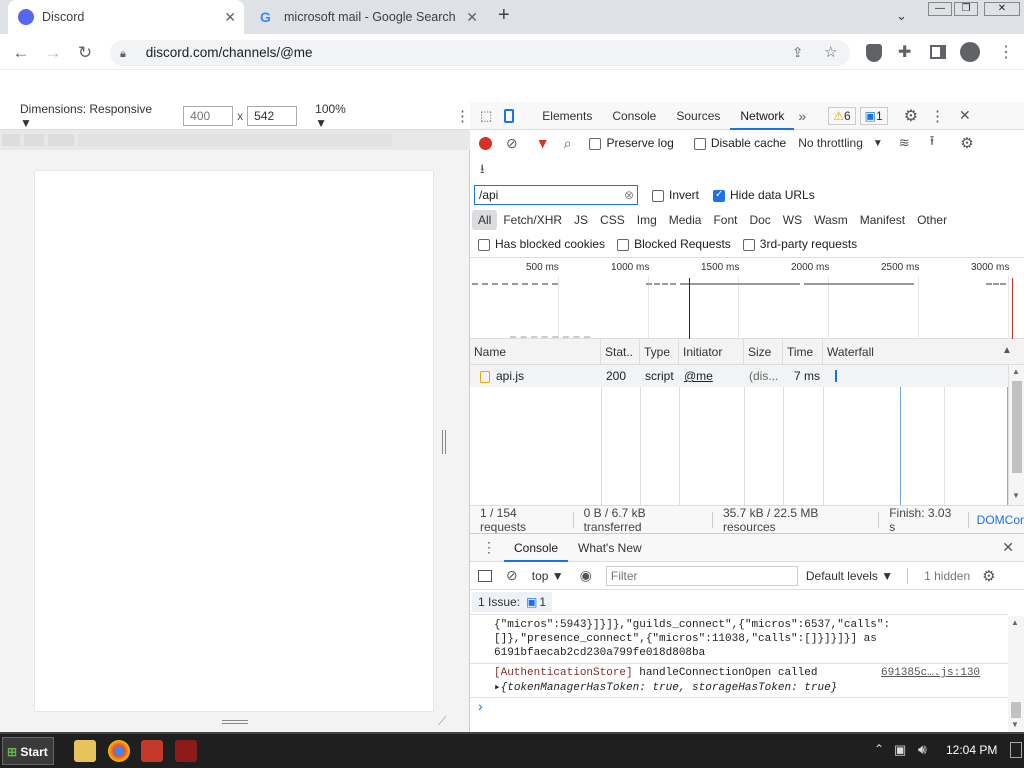 The height and width of the screenshot is (768, 1024). What do you see at coordinates (119, 751) in the screenshot?
I see `chrome-icon` at bounding box center [119, 751].